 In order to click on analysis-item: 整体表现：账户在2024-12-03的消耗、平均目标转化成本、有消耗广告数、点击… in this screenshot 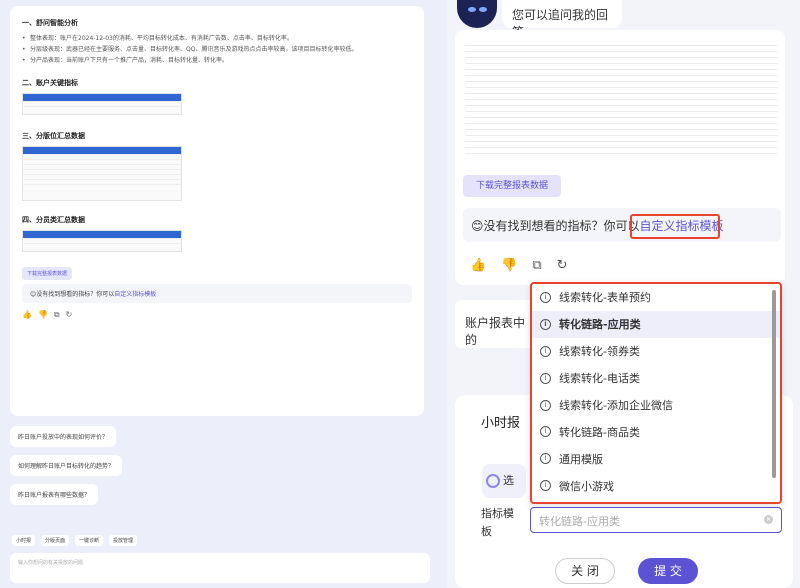, I will do `click(217, 38)`.